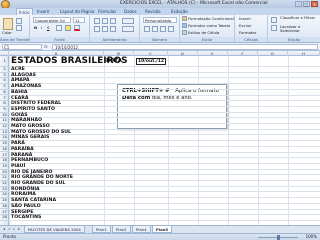 The width and height of the screenshot is (320, 240). Describe the element at coordinates (274, 28) in the screenshot. I see `fill-icon` at that location.